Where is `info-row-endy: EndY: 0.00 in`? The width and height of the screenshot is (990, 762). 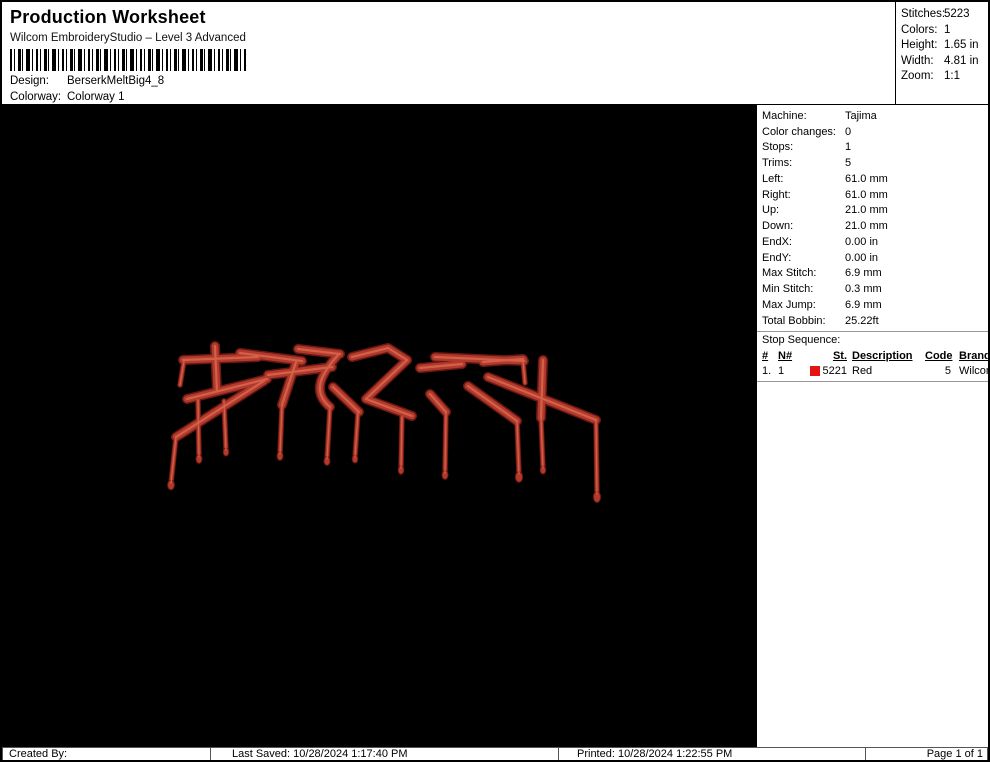 info-row-endy: EndY: 0.00 in is located at coordinates (872, 258).